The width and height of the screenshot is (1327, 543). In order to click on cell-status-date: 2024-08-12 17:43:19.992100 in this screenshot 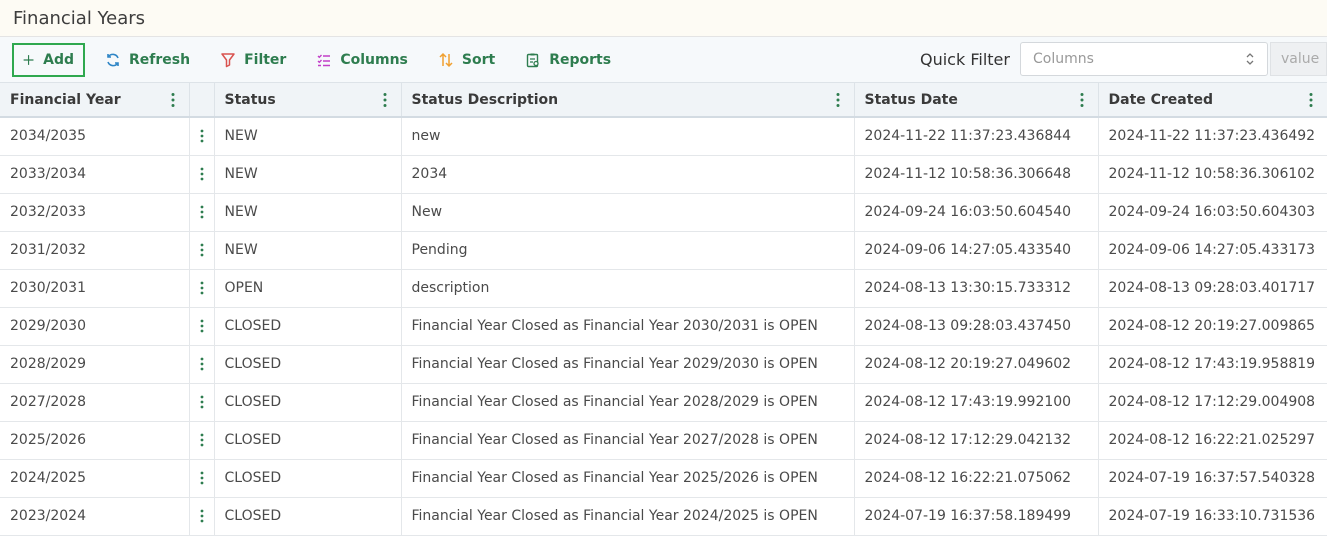, I will do `click(976, 402)`.